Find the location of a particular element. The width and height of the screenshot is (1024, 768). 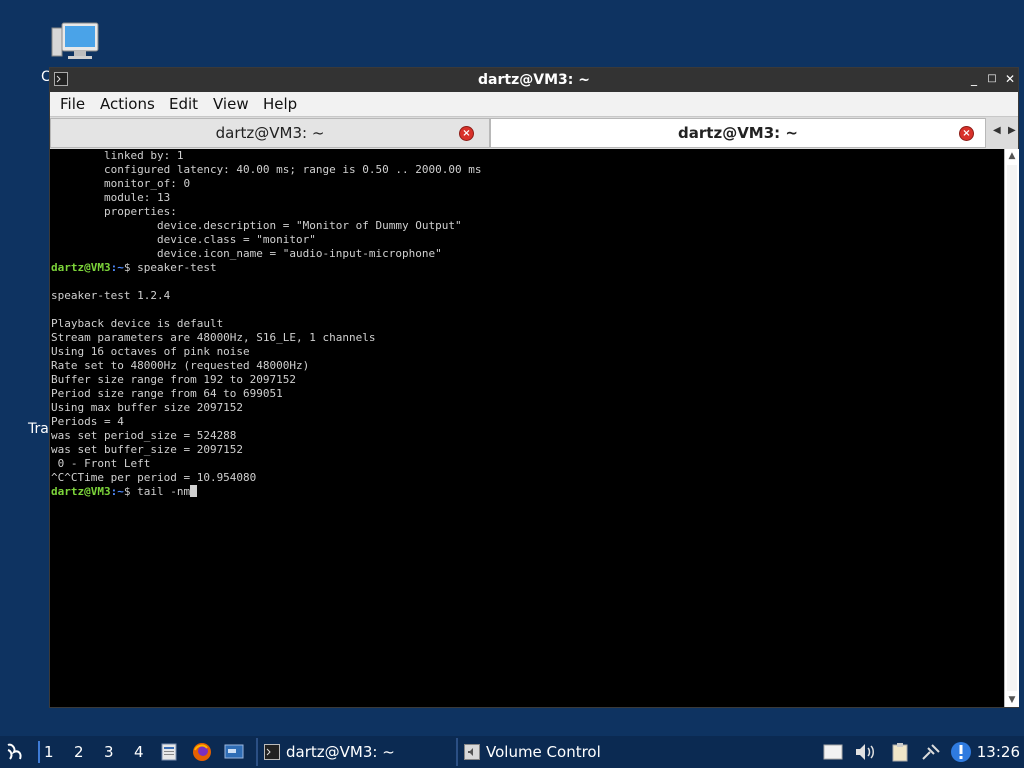

terminal-line: ^C^CTime per period = 10.954080 is located at coordinates (154, 477).